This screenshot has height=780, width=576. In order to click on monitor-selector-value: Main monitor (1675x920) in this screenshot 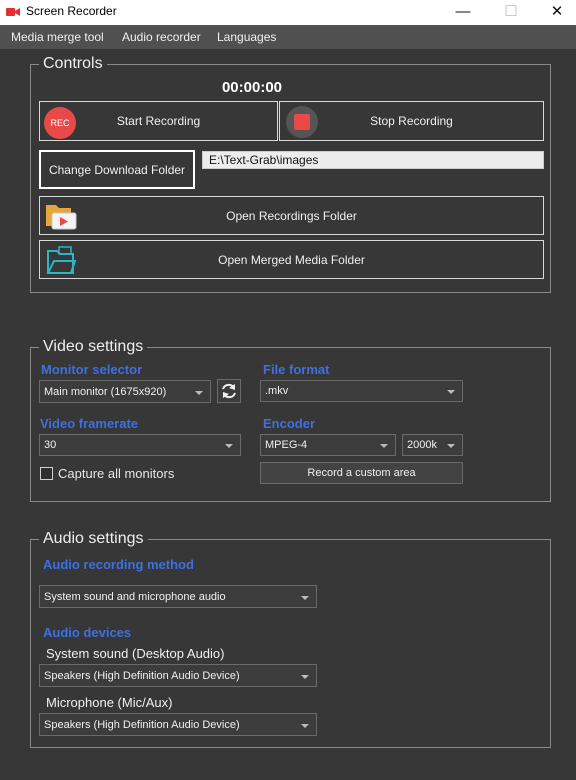, I will do `click(105, 391)`.